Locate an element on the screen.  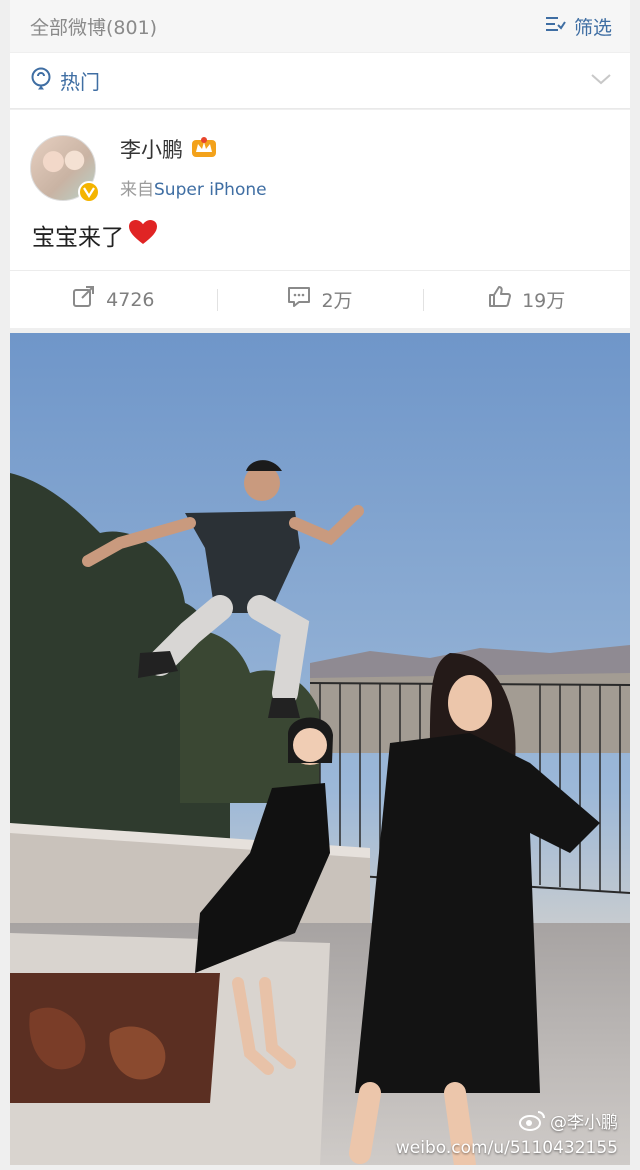
repost-count: 4726 is located at coordinates (130, 299).